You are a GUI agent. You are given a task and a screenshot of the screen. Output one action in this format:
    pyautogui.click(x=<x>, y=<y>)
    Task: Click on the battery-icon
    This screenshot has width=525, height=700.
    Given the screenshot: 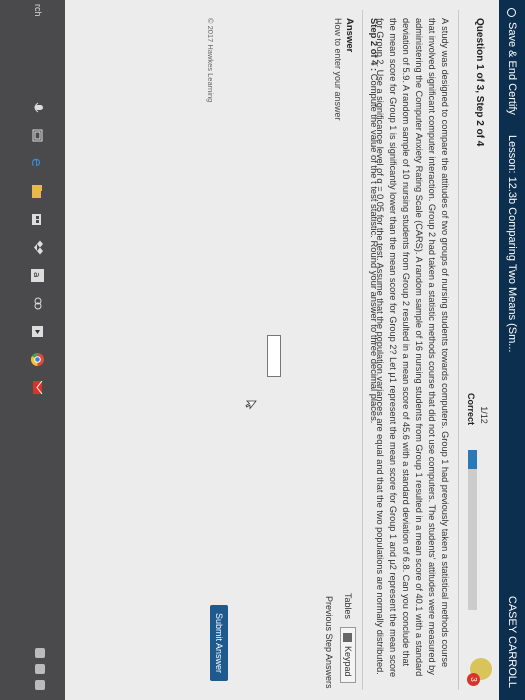 What is the action you would take?
    pyautogui.click(x=40, y=685)
    